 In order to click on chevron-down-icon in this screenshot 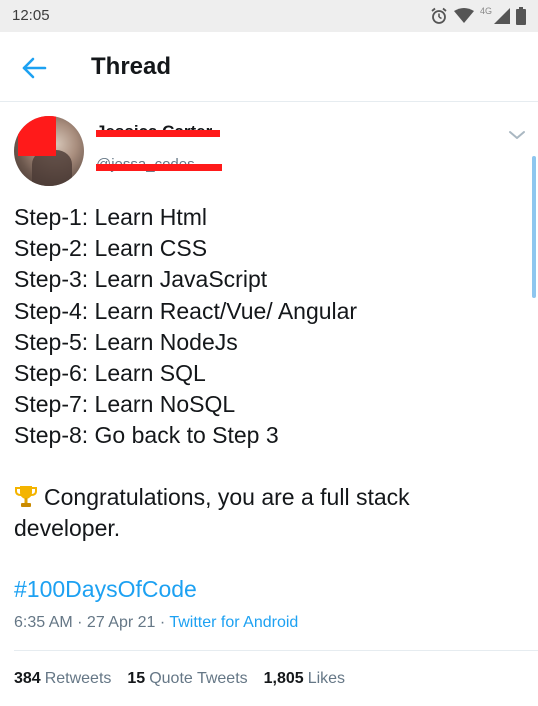, I will do `click(517, 135)`.